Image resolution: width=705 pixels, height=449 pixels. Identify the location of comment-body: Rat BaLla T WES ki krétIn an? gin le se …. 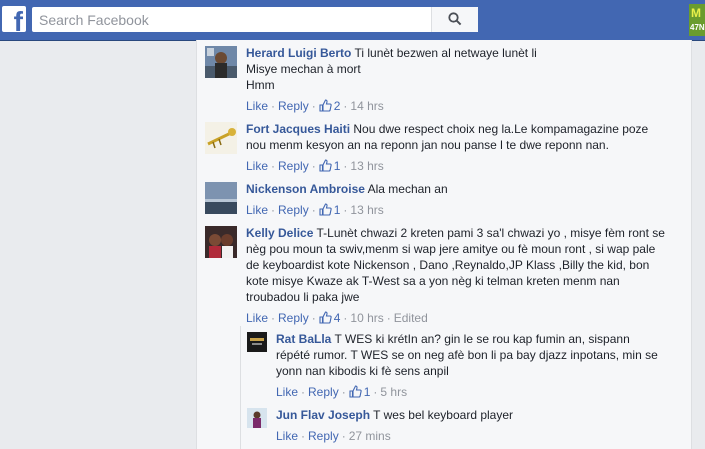
(480, 355).